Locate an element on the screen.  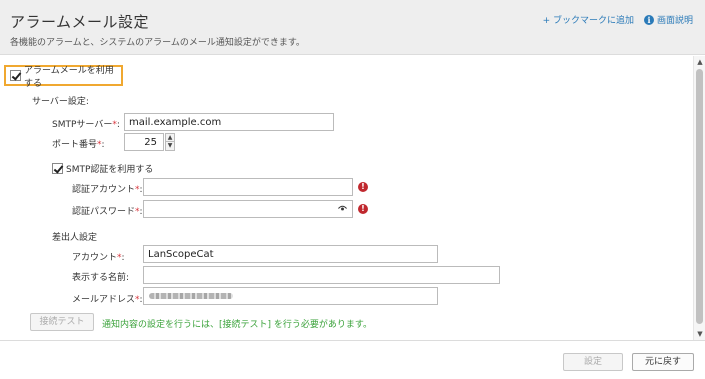
smtp-auth-label: SMTP認証を利用する is located at coordinates (110, 170).